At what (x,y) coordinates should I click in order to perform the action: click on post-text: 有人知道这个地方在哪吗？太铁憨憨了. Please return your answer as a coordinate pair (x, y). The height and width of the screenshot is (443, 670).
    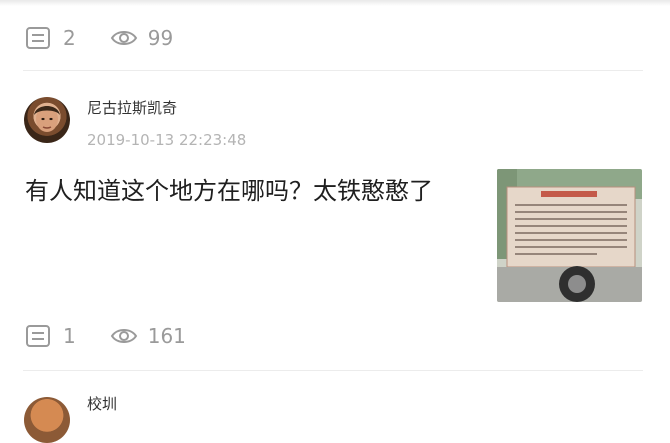
    Looking at the image, I should click on (245, 191).